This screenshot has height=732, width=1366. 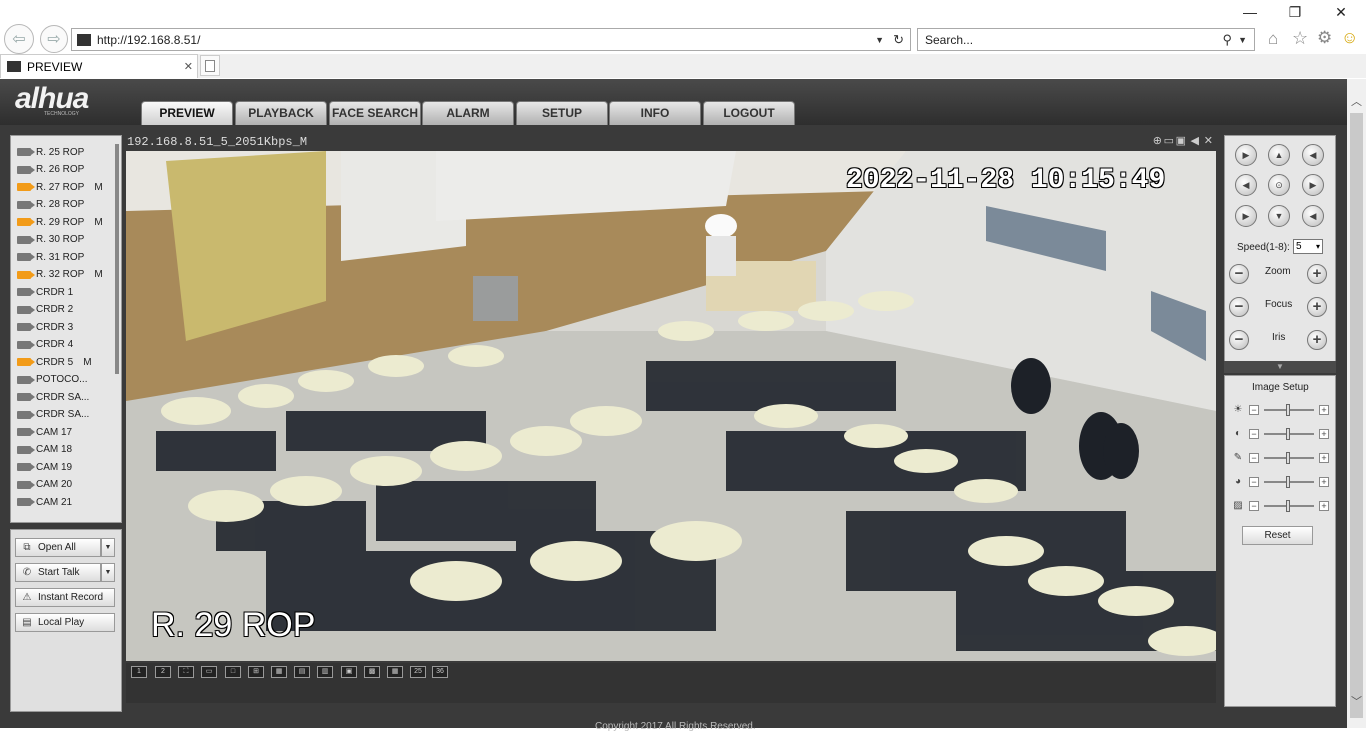 I want to click on layout-button: ⛶, so click(x=186, y=672).